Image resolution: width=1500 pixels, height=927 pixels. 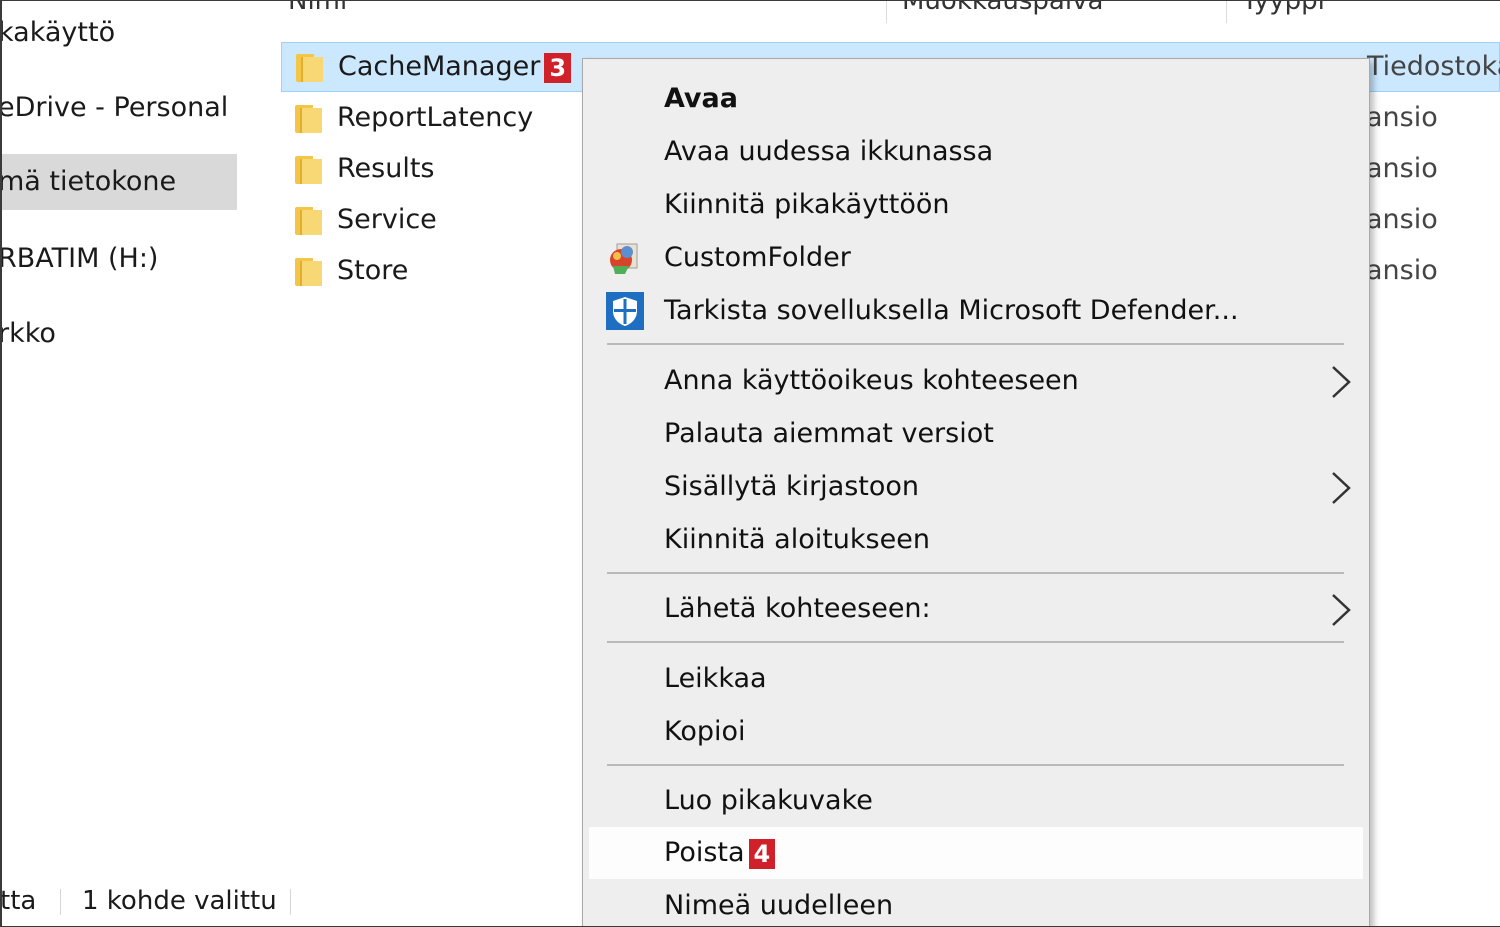 I want to click on column-header-type: Tyyppi, so click(x=1342, y=12).